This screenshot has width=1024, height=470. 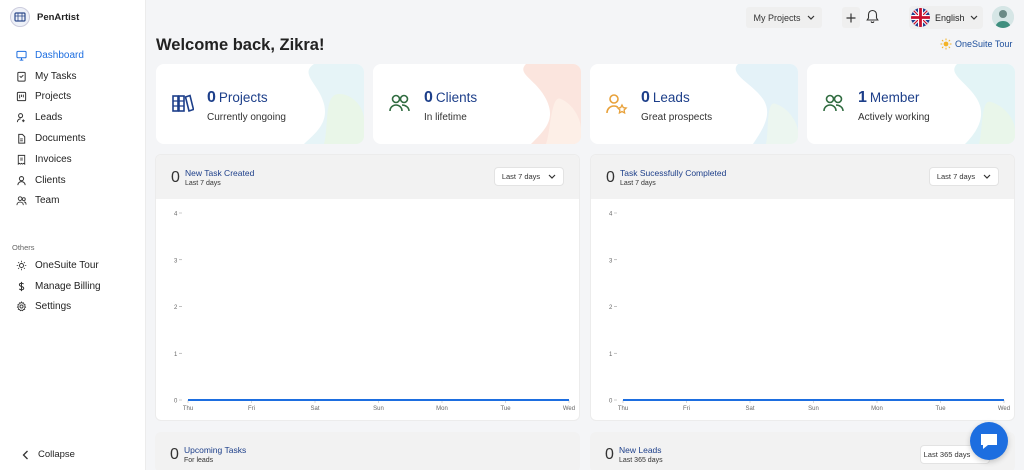 I want to click on y-tick-label: 2, so click(x=176, y=308).